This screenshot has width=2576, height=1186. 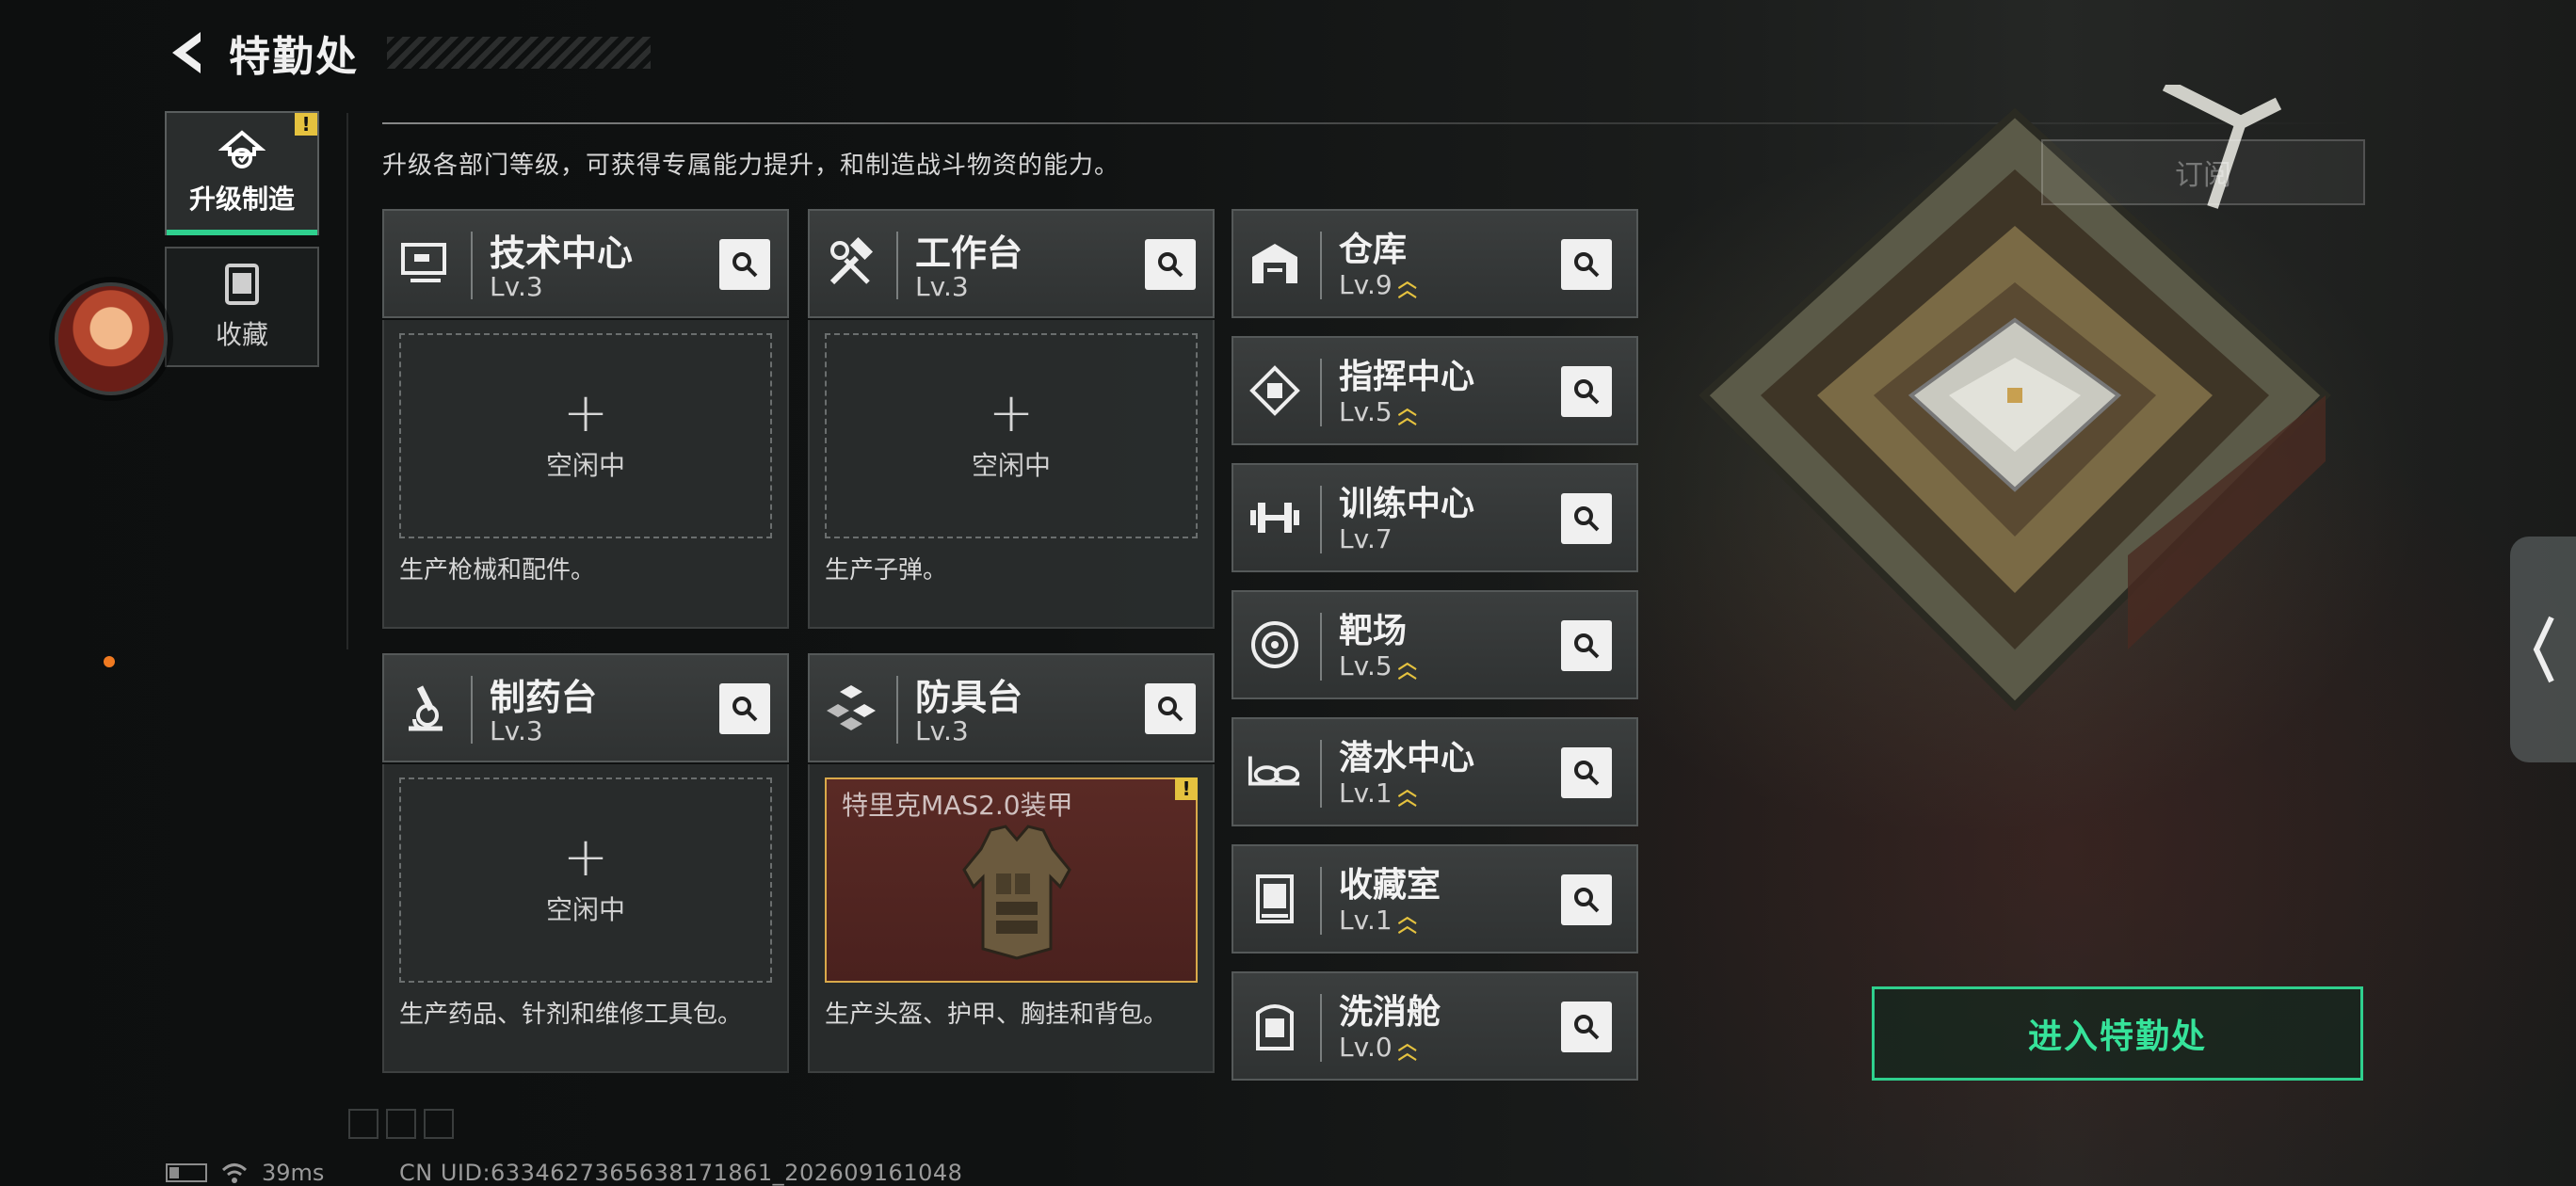 What do you see at coordinates (681, 1173) in the screenshot?
I see `user-uid: CN UID:6334627365638171861_202609161048` at bounding box center [681, 1173].